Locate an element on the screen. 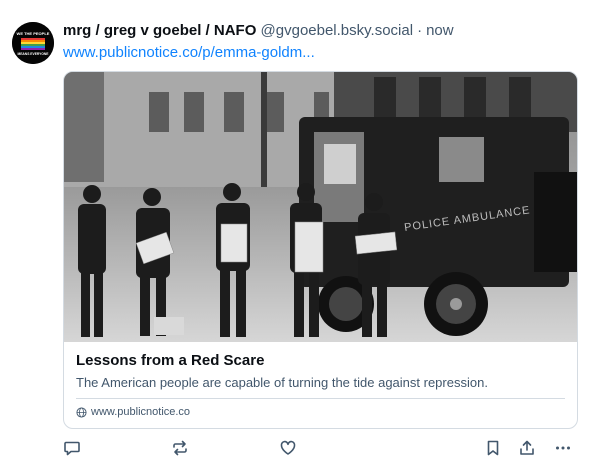 This screenshot has width=610, height=470. repost-button is located at coordinates (180, 448).